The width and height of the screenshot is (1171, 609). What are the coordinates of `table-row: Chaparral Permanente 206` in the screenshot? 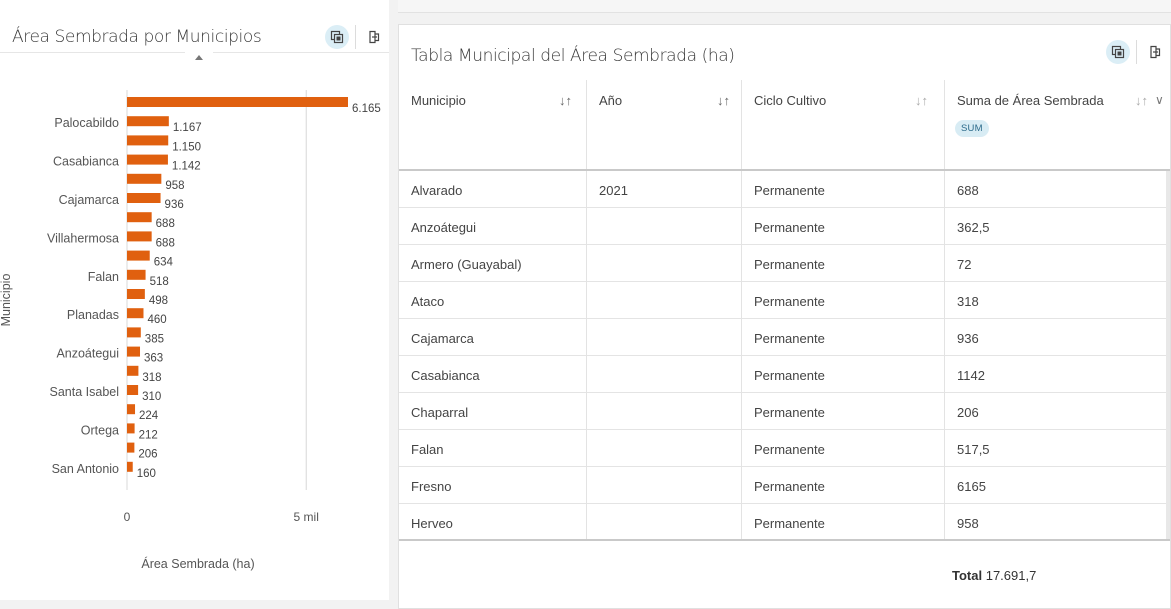 It's located at (784, 411).